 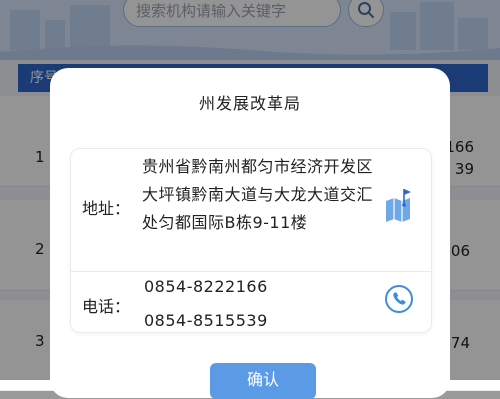 I want to click on map-navigation-icon, so click(x=399, y=205).